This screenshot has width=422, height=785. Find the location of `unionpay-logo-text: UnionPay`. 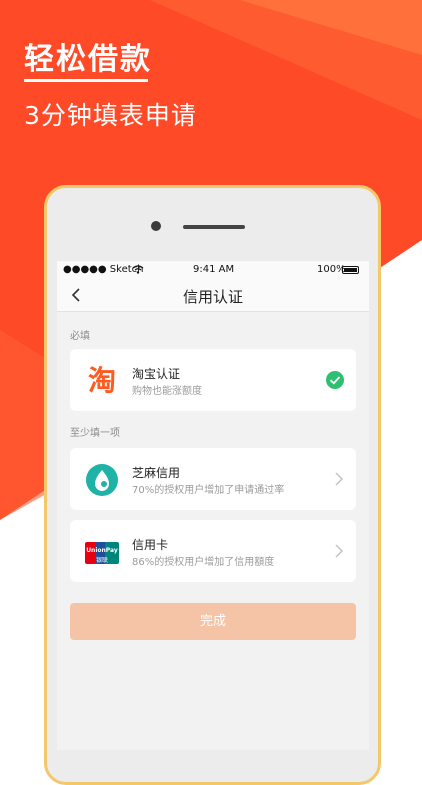

unionpay-logo-text: UnionPay is located at coordinates (102, 550).